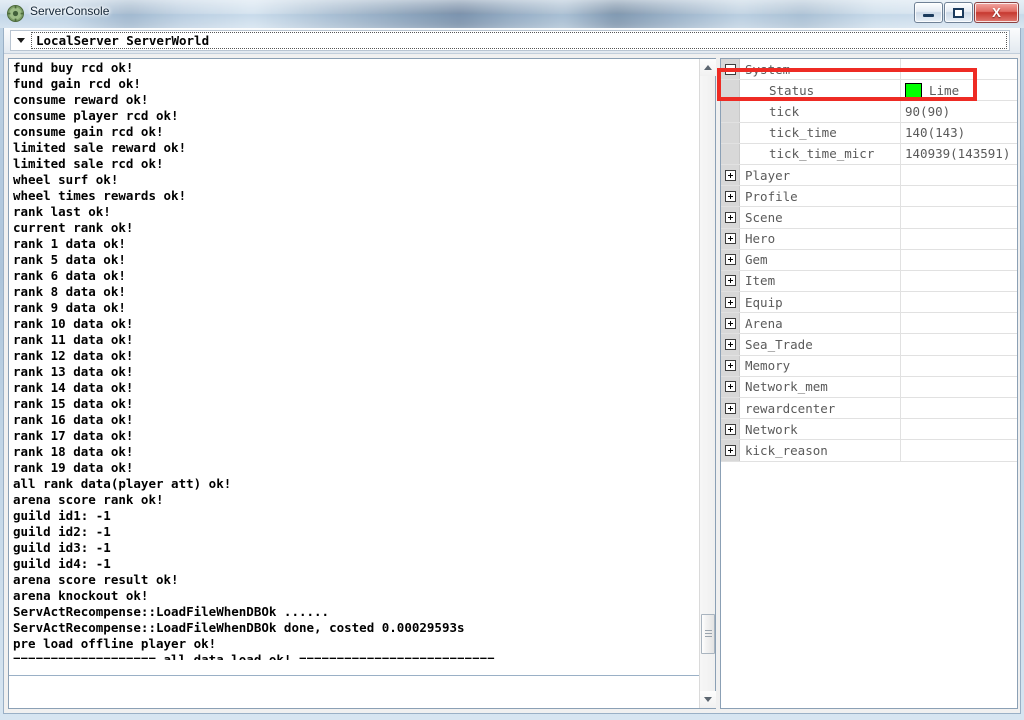  What do you see at coordinates (512, 14) in the screenshot?
I see `title-bar: ServerConsole X` at bounding box center [512, 14].